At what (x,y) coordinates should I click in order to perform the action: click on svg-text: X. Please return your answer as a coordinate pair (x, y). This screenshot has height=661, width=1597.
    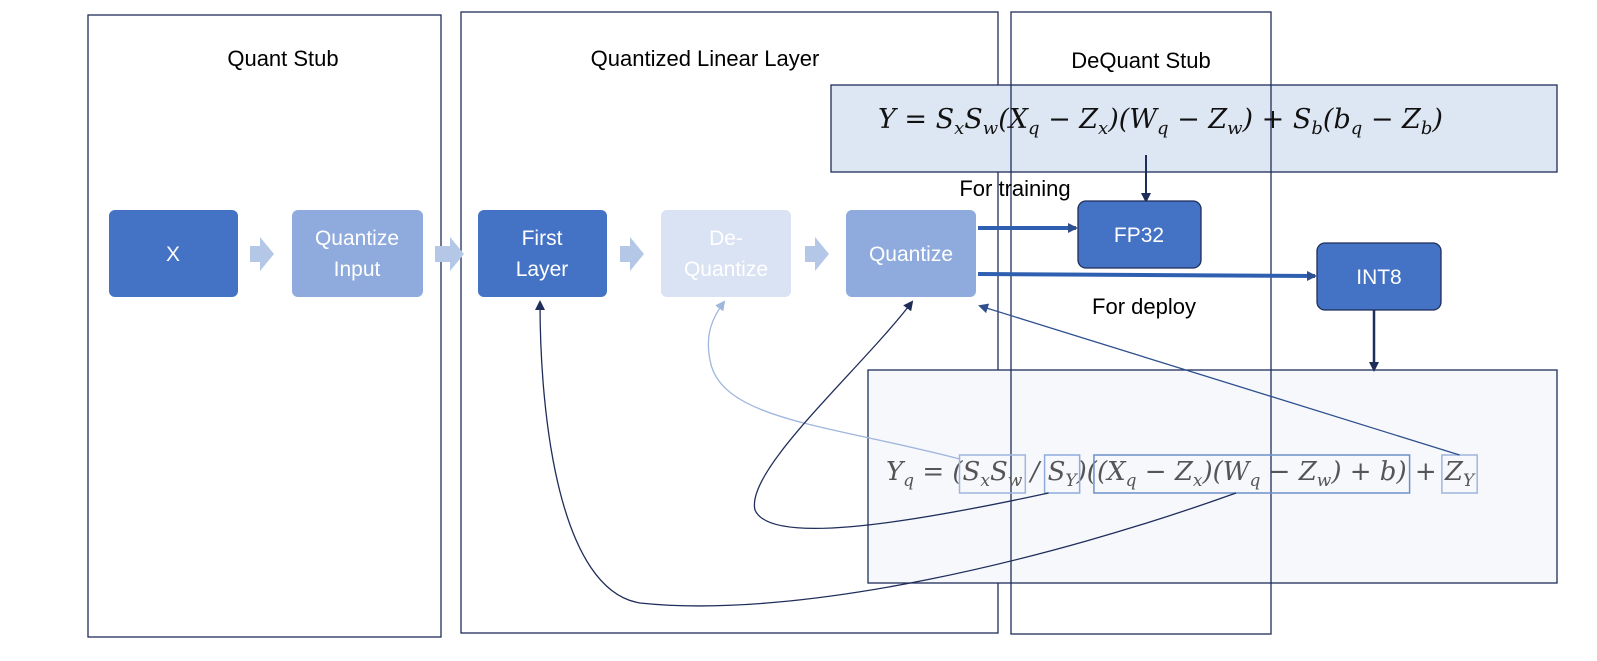
    Looking at the image, I should click on (173, 254).